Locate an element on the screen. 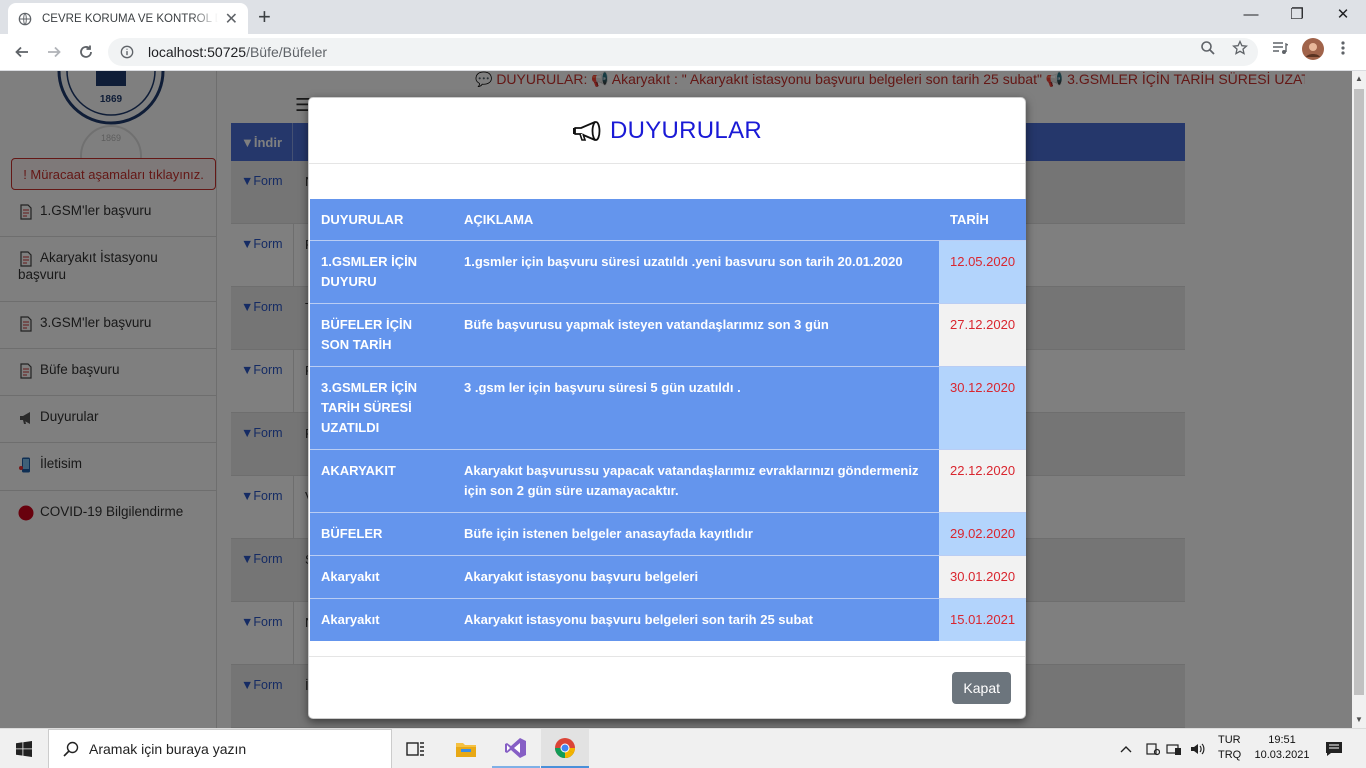 This screenshot has height=768, width=1366. volume-icon is located at coordinates (1198, 748).